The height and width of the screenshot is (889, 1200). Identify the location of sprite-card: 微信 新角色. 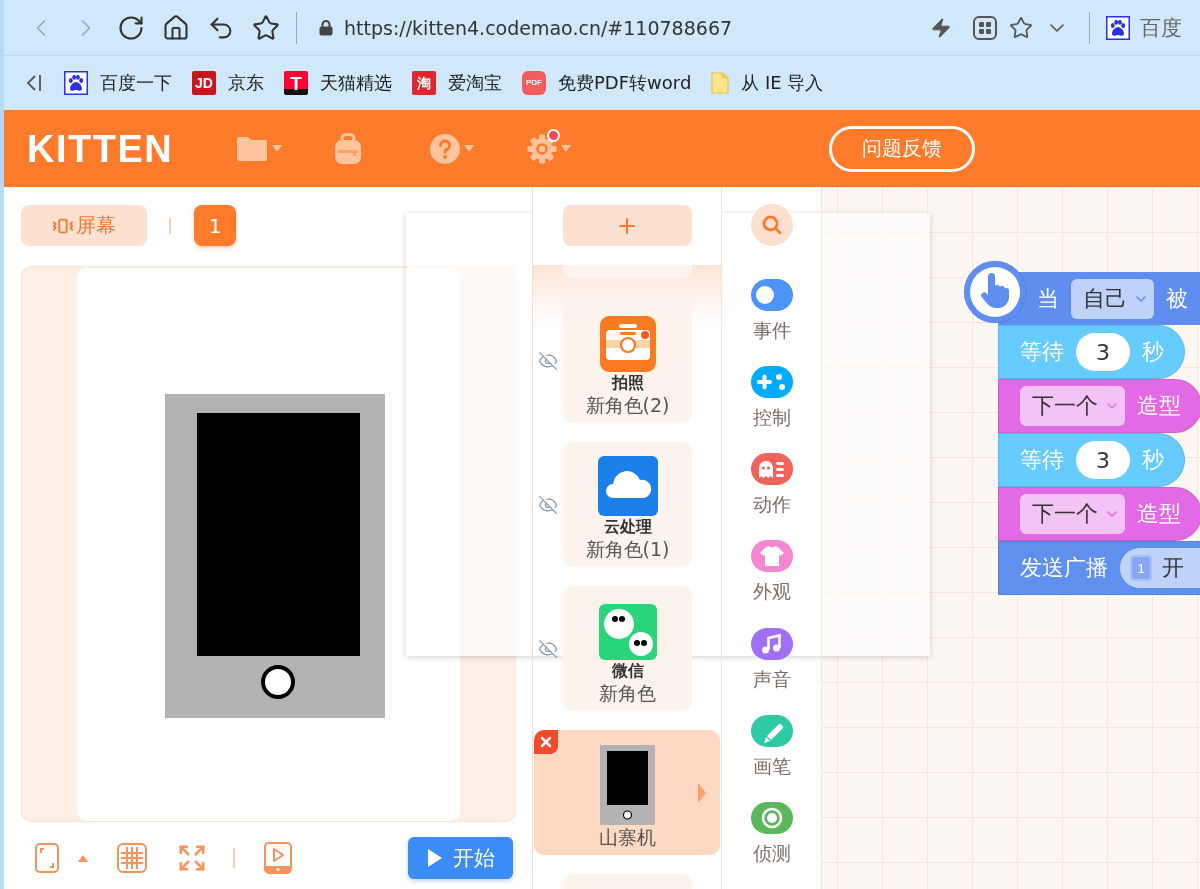
(627, 648).